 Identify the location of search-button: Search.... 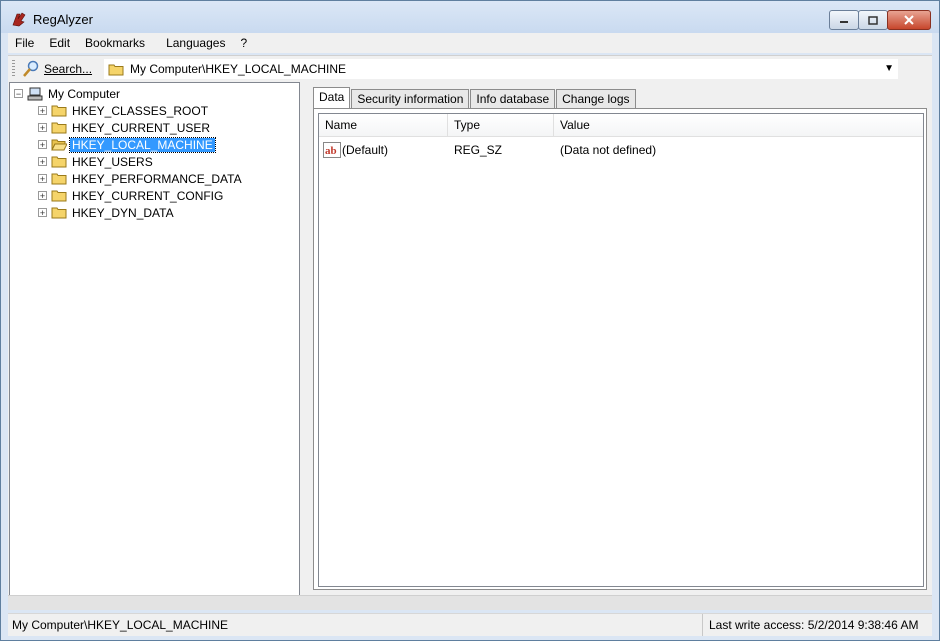
(57, 69).